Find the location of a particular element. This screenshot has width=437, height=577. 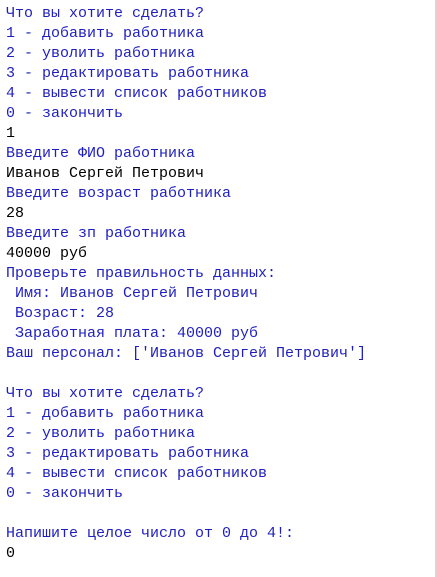

console-line: Возраст: 28 is located at coordinates (60, 313).